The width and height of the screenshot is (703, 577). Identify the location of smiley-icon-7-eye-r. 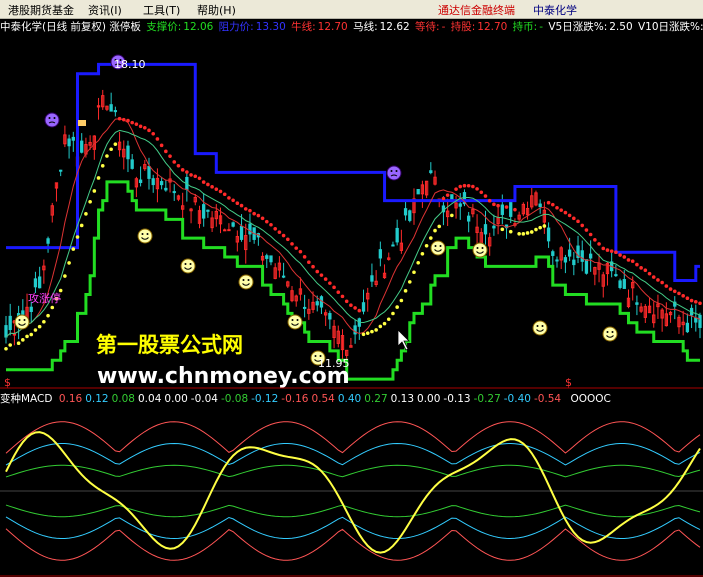
(482, 248).